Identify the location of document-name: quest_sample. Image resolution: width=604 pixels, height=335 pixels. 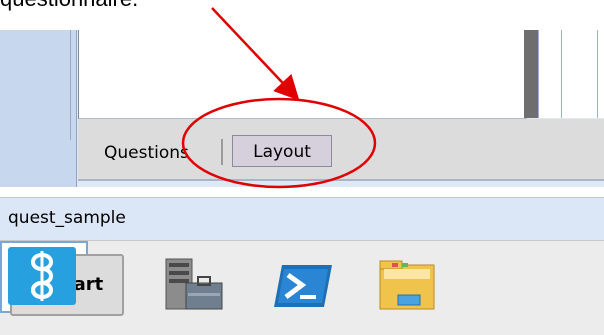
(67, 218).